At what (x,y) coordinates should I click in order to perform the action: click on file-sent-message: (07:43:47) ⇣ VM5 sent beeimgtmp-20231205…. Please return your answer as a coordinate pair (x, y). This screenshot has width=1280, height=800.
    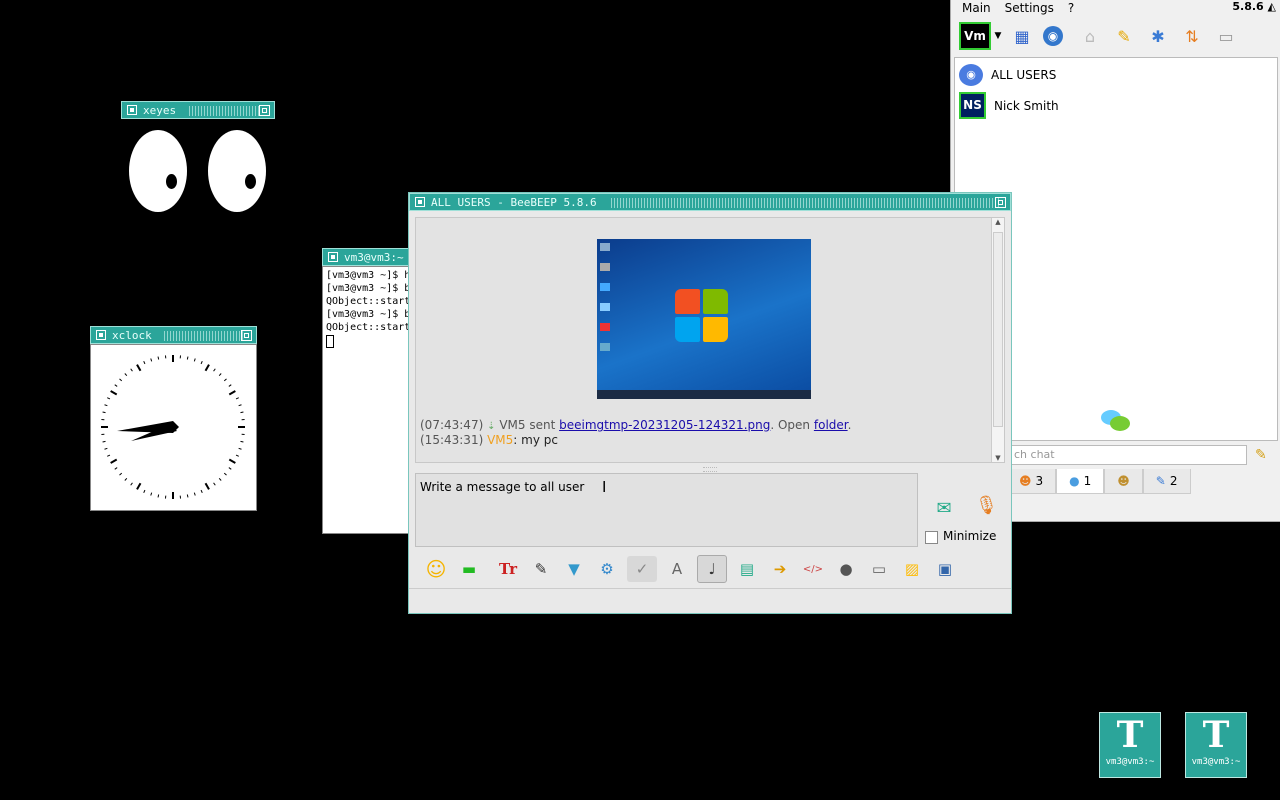
    Looking at the image, I should click on (635, 425).